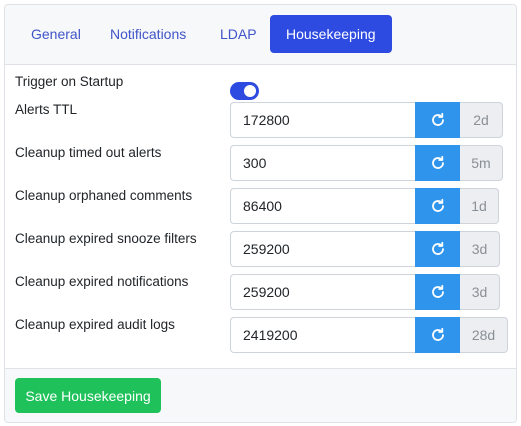 Image resolution: width=521 pixels, height=426 pixels. I want to click on toggle-knob, so click(250, 91).